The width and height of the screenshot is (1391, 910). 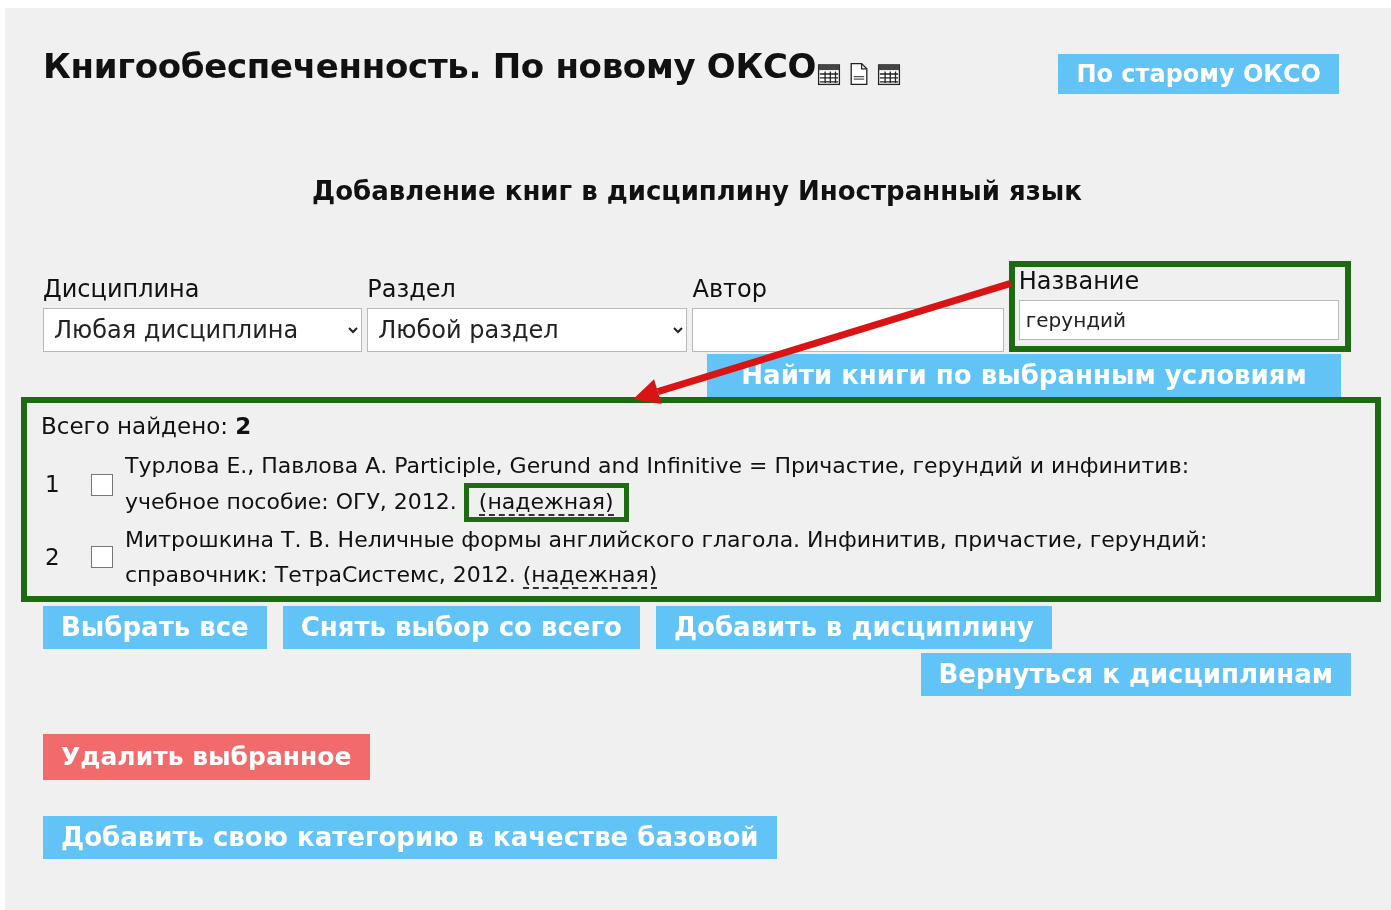 What do you see at coordinates (697, 192) in the screenshot?
I see `page-subtitle: Добавление книг в дисциплину Иностранный язык` at bounding box center [697, 192].